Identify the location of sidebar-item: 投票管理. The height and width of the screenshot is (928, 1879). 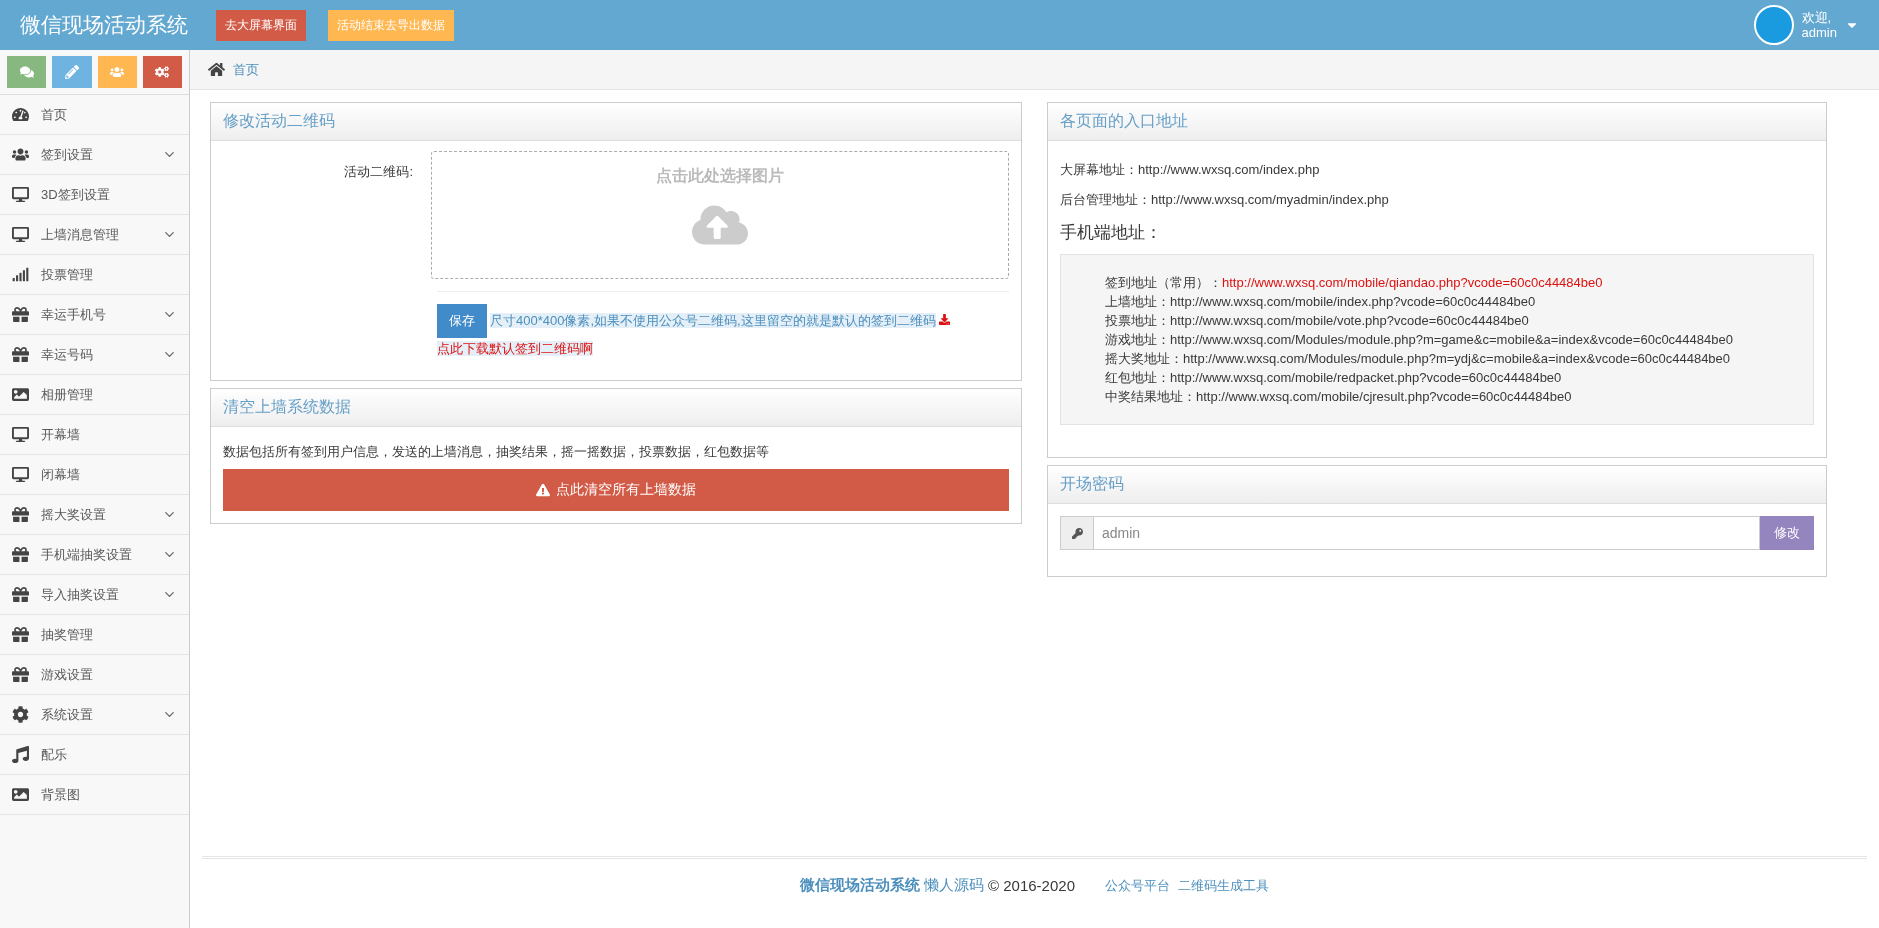
(94, 275).